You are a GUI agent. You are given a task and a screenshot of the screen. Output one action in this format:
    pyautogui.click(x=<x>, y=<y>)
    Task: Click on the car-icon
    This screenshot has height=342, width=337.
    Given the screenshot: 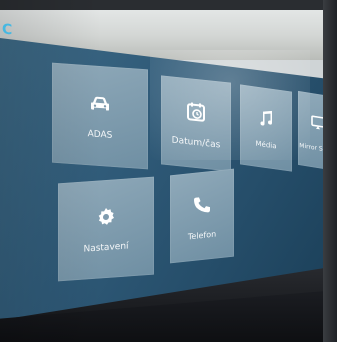 What is the action you would take?
    pyautogui.click(x=100, y=104)
    